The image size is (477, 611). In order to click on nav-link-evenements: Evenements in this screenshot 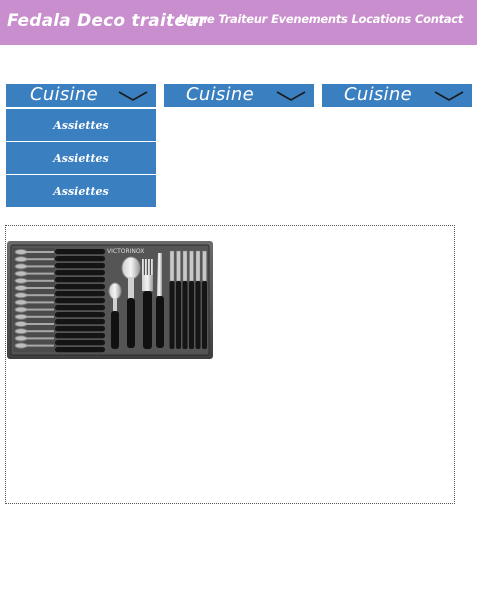, I will do `click(309, 19)`.